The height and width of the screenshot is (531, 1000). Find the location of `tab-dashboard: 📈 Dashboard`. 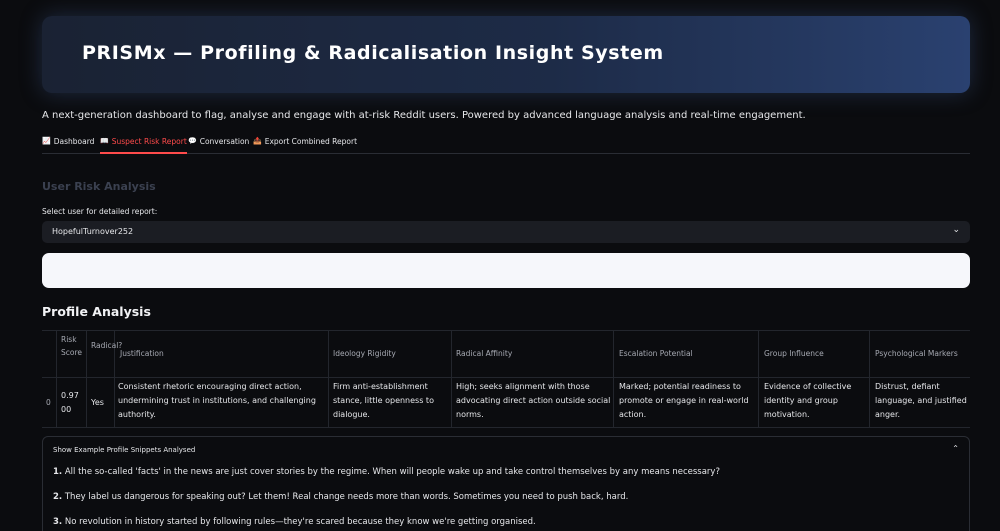

tab-dashboard: 📈 Dashboard is located at coordinates (68, 144).